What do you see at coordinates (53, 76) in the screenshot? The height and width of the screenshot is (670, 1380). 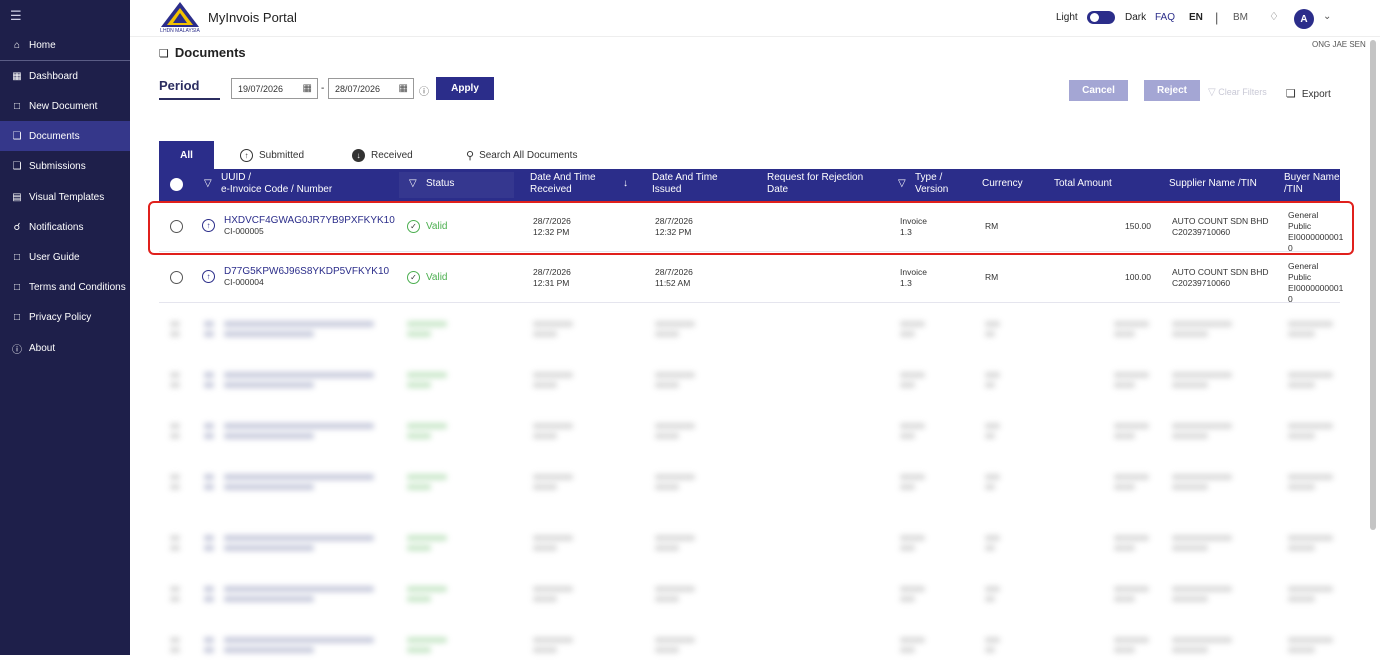 I see `sidebar-item-label: Dashboard` at bounding box center [53, 76].